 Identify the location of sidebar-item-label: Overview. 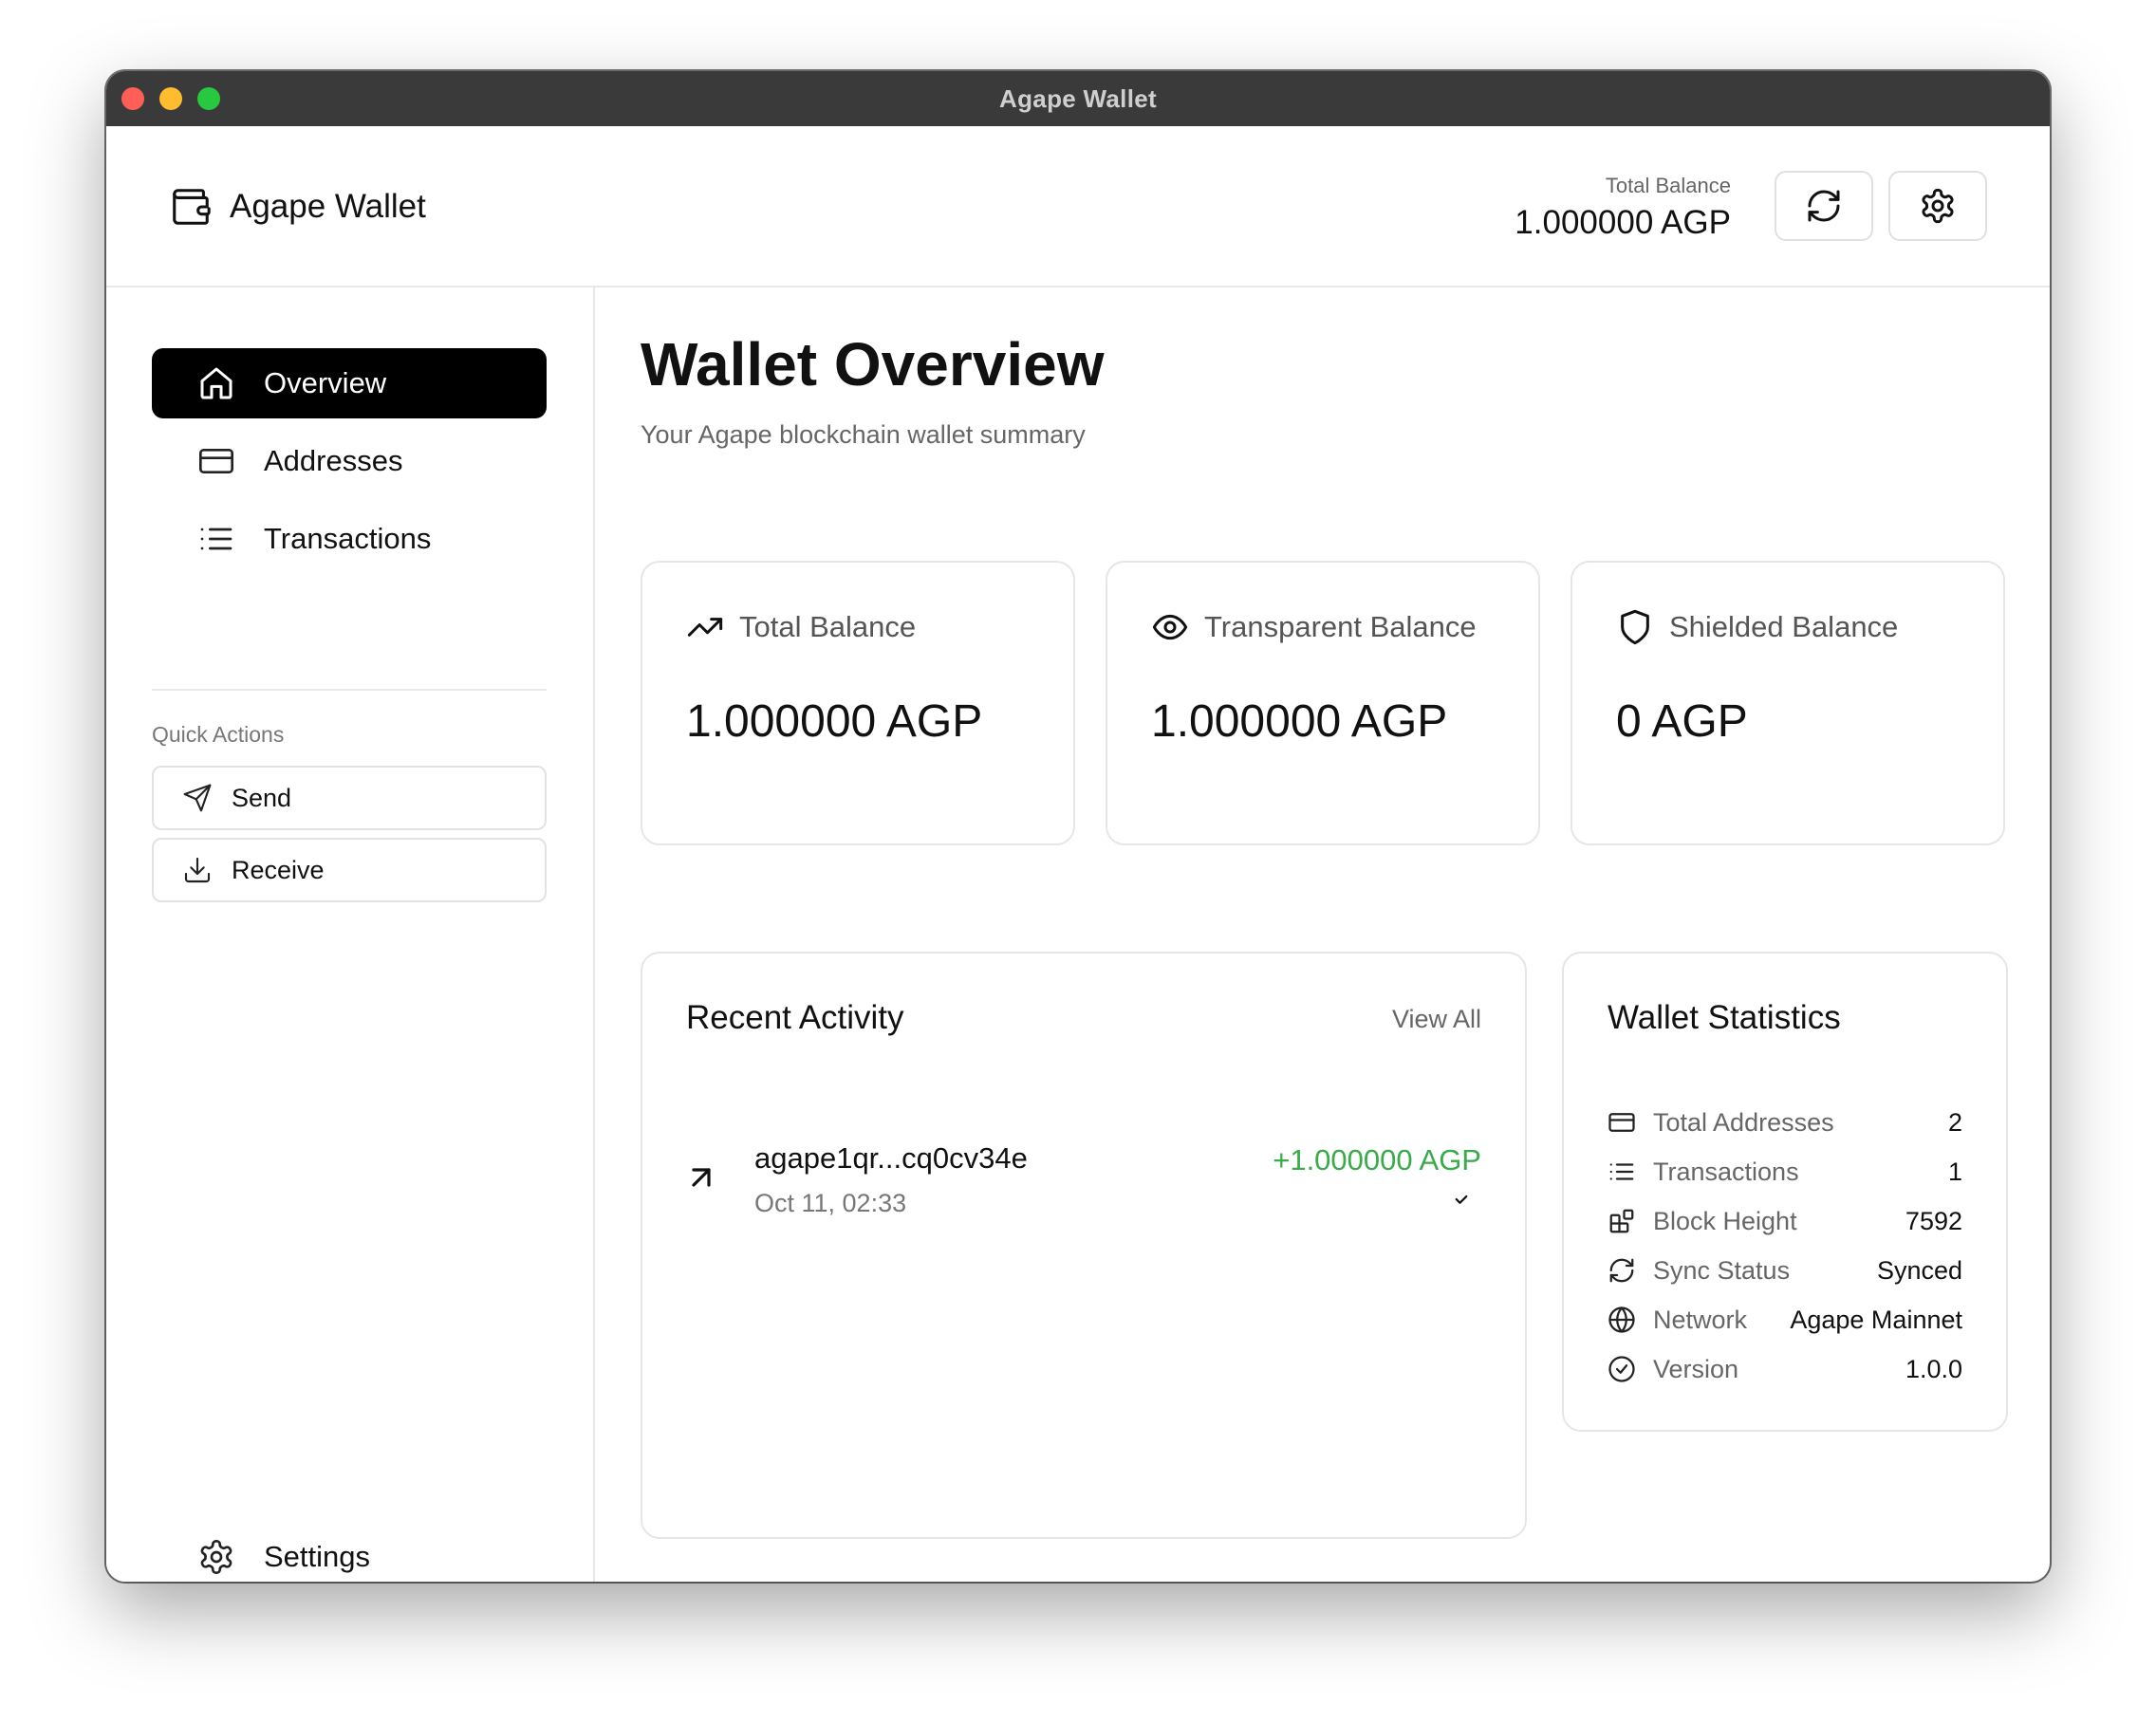
(325, 382).